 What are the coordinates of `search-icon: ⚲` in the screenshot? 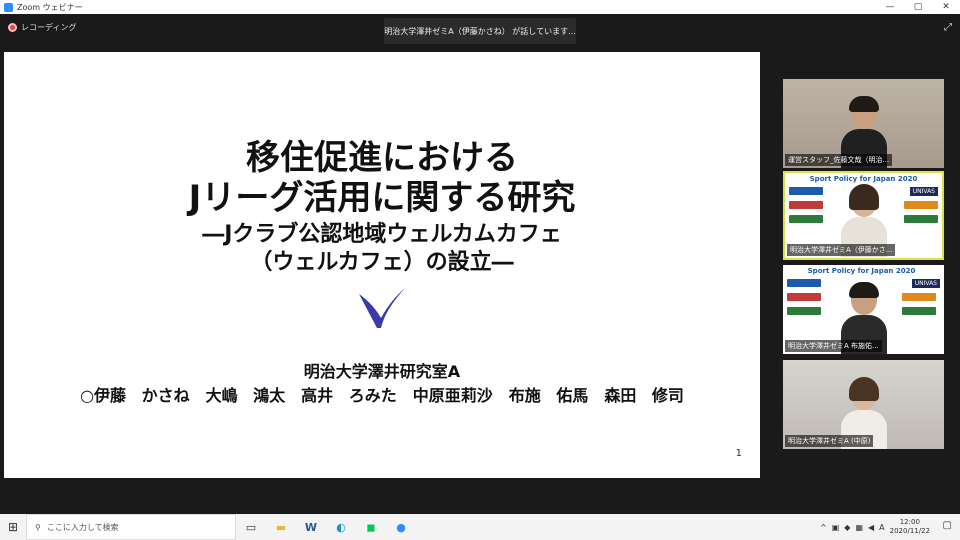 It's located at (38, 527).